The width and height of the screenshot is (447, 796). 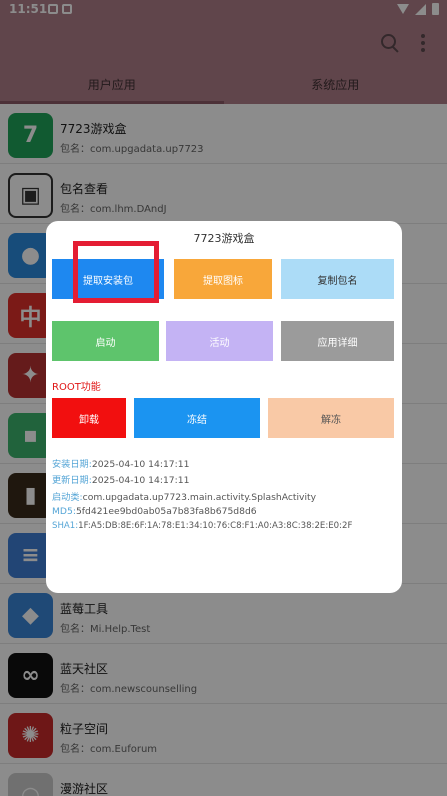 I want to click on install-date-value: 2025-04-10 14:17:11, so click(x=140, y=464).